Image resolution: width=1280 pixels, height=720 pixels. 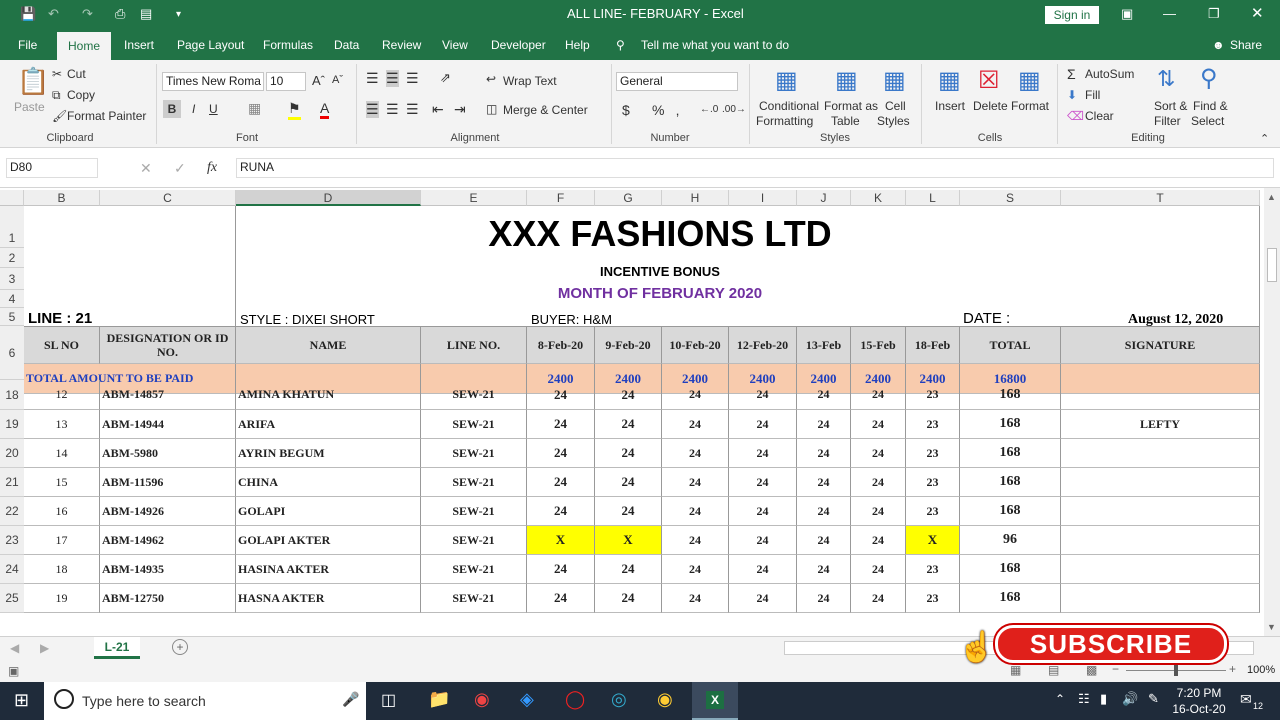 What do you see at coordinates (12, 258) in the screenshot?
I see `row-header-2: 2` at bounding box center [12, 258].